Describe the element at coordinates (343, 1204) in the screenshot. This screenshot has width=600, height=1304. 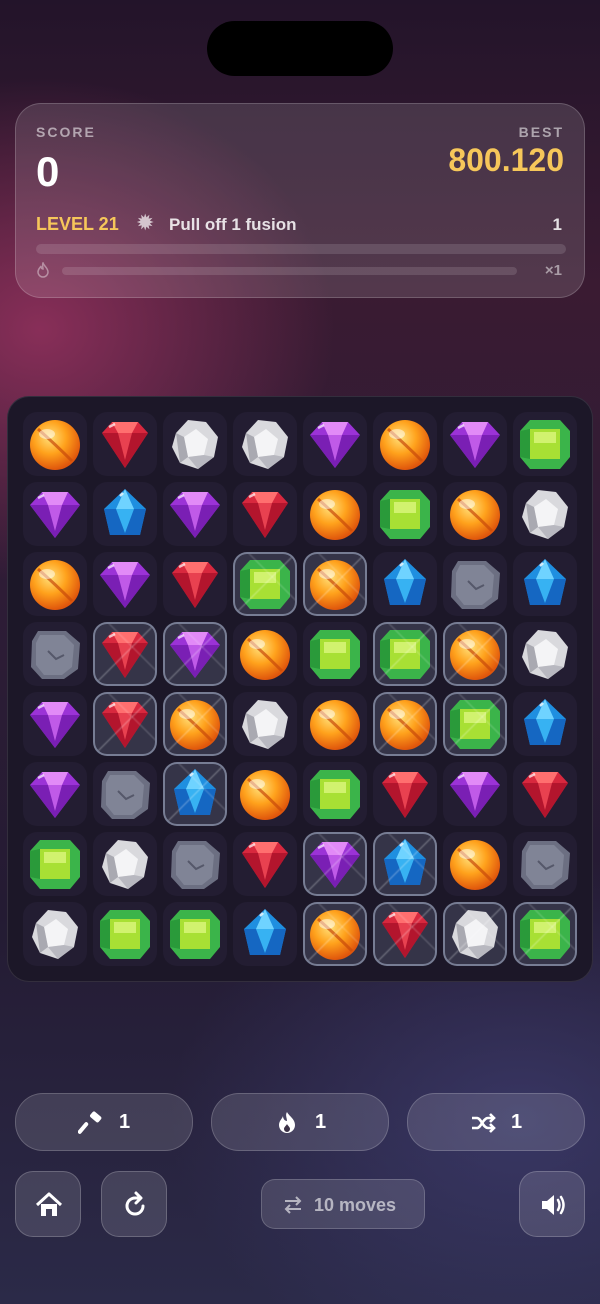
I see `moves-counter: 10 moves` at that location.